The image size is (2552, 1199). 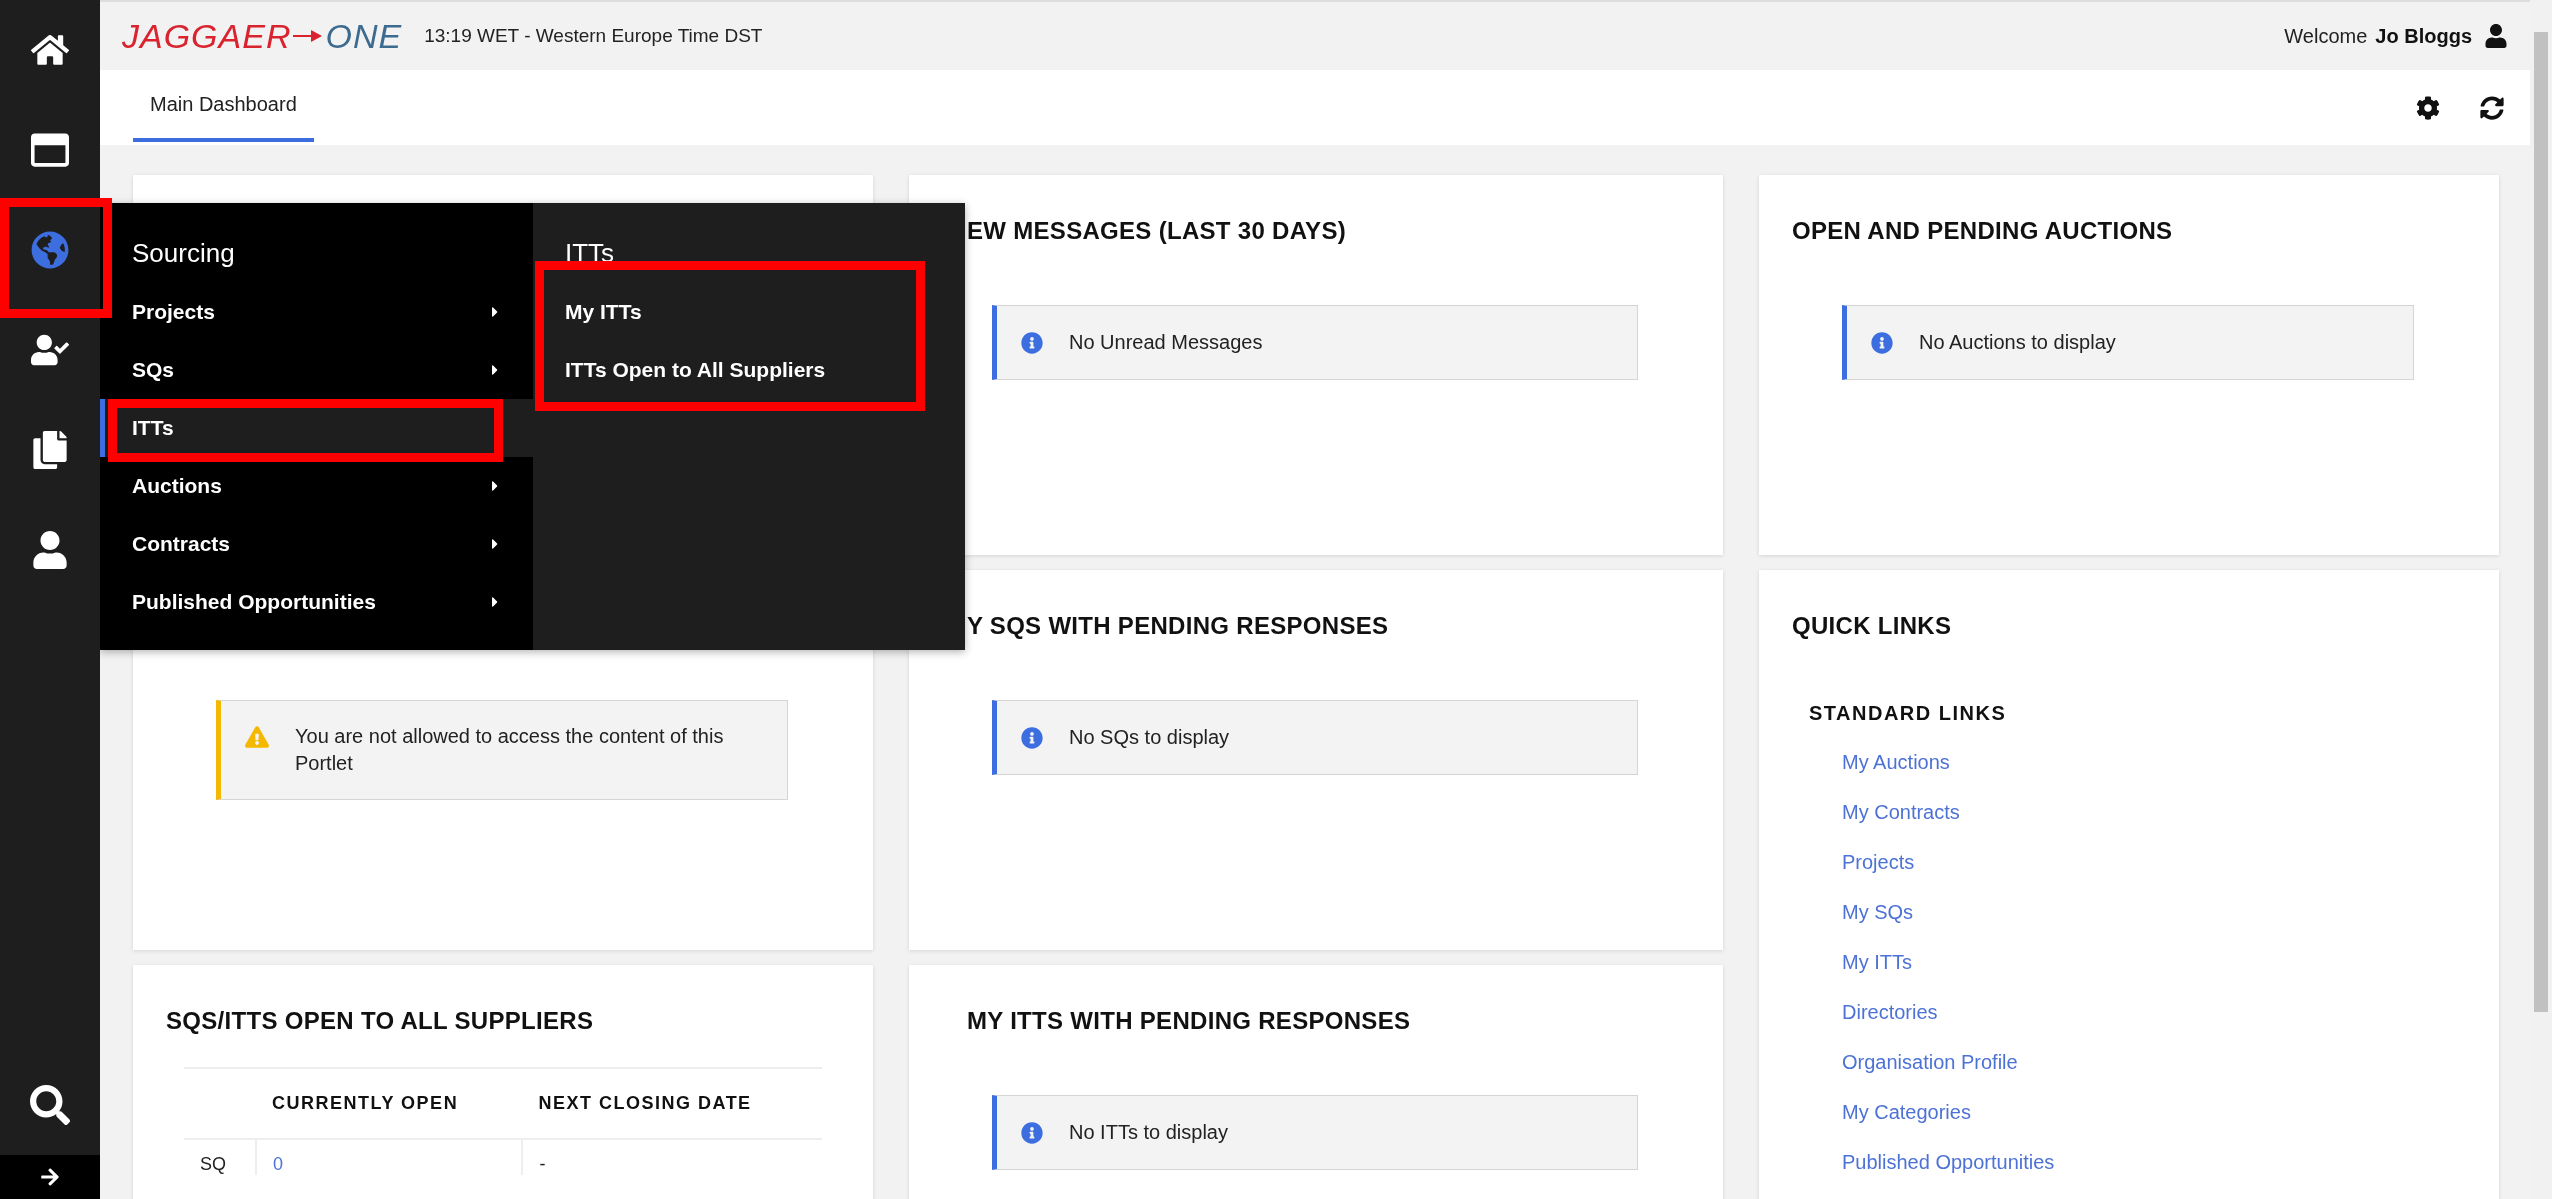 I want to click on quick-link: My Contracts, so click(x=1901, y=812).